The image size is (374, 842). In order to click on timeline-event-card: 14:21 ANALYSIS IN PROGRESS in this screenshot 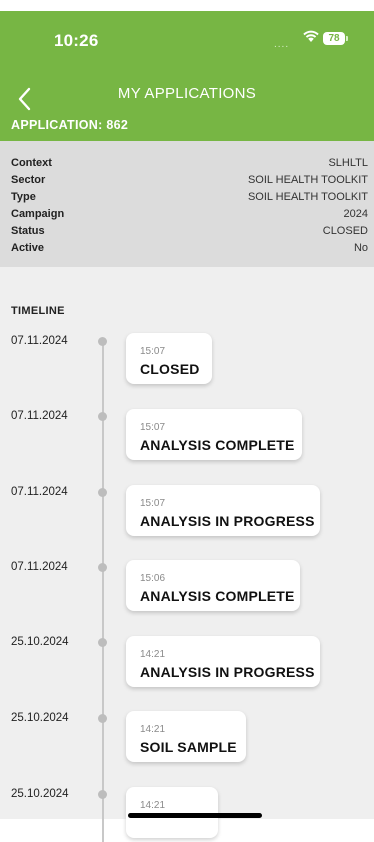, I will do `click(223, 661)`.